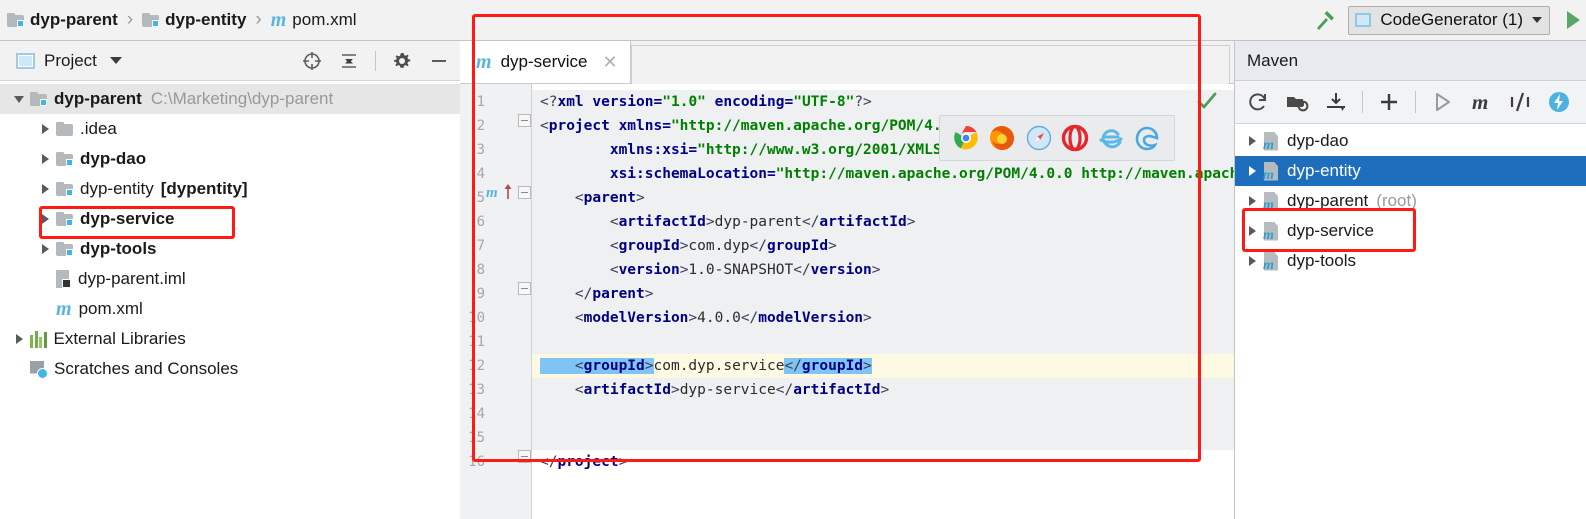 This screenshot has height=519, width=1586. Describe the element at coordinates (911, 222) in the screenshot. I see `code-token: >` at that location.